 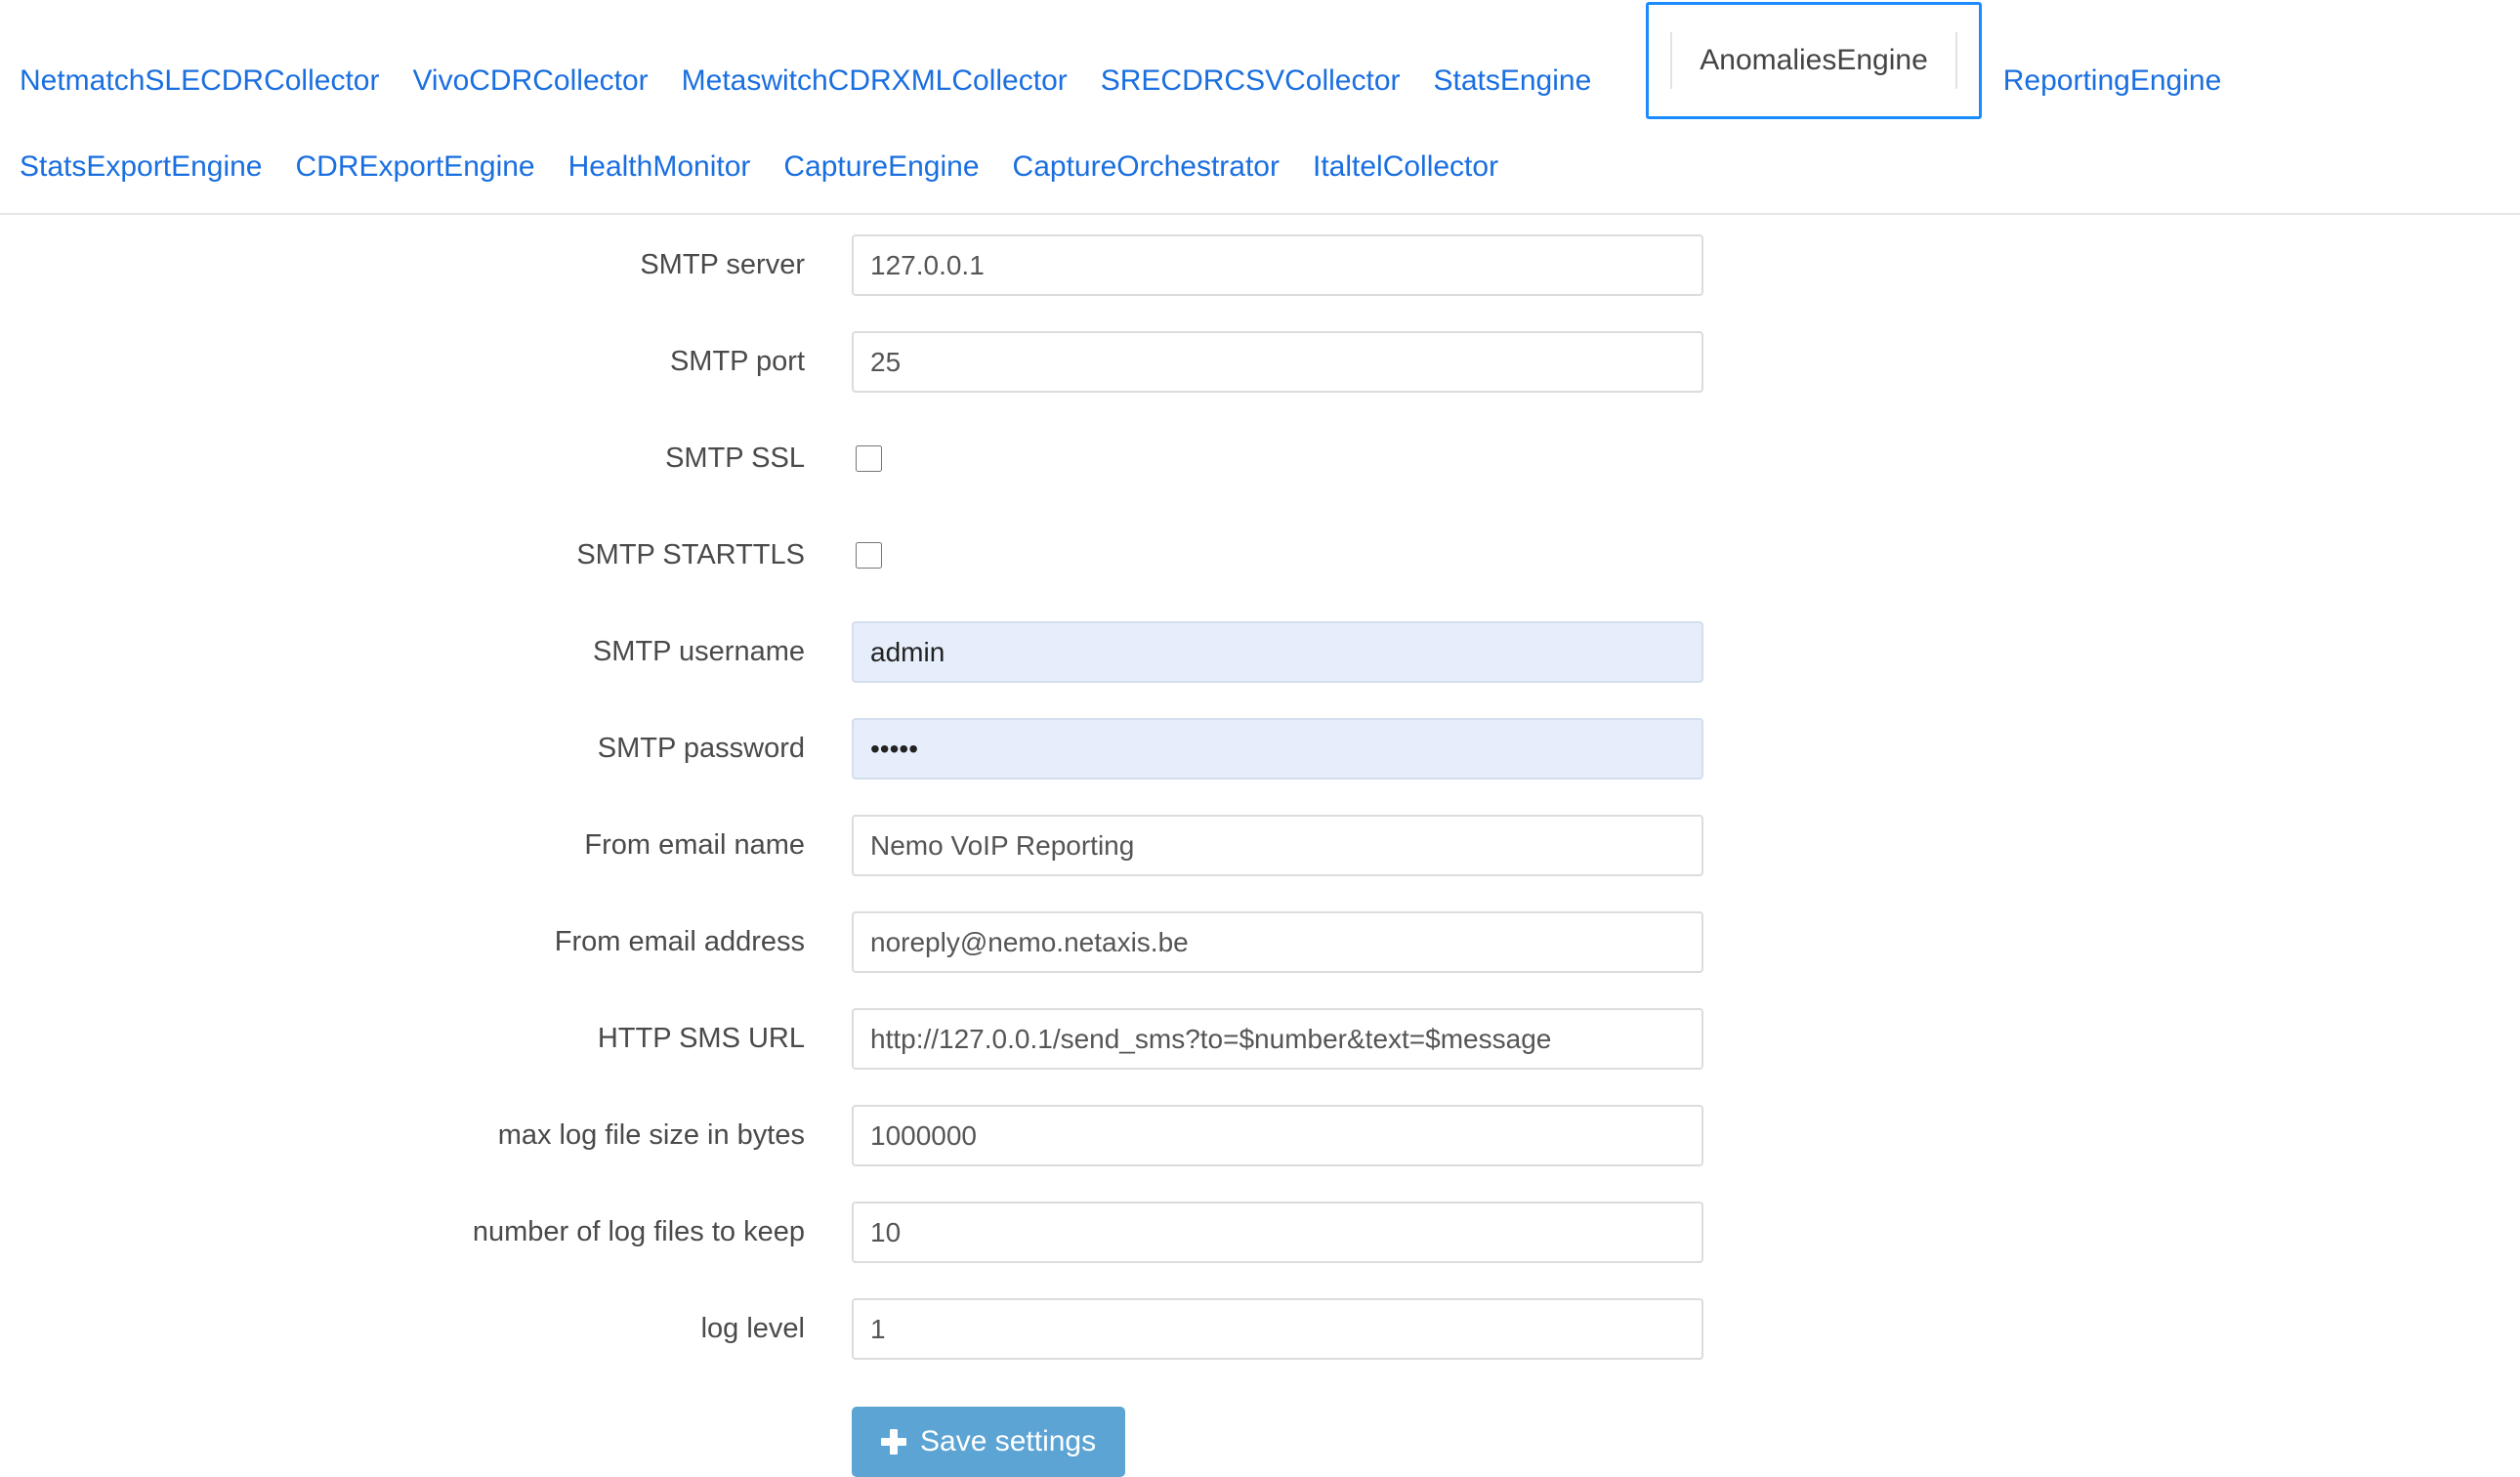 What do you see at coordinates (701, 748) in the screenshot?
I see `form-label: SMTP password` at bounding box center [701, 748].